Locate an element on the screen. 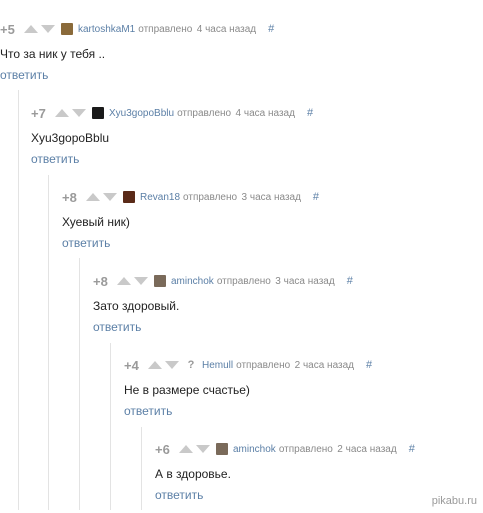  revan-avatar is located at coordinates (129, 197).